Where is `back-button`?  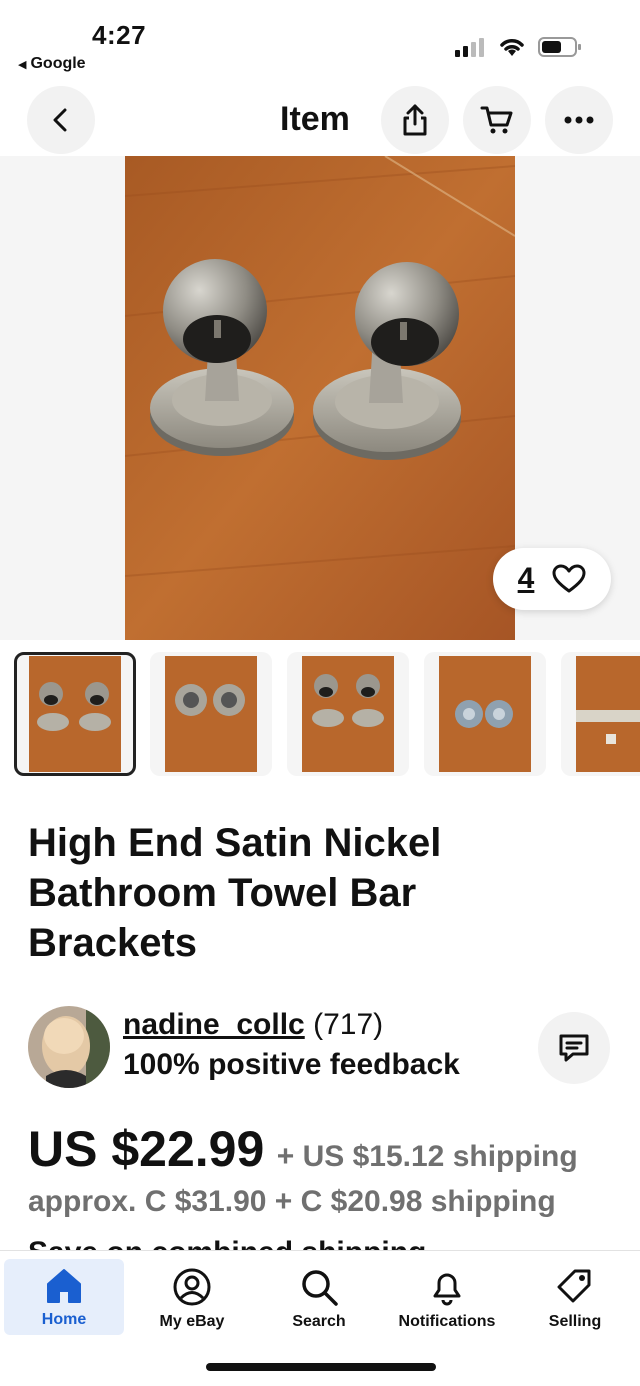
back-button is located at coordinates (61, 120).